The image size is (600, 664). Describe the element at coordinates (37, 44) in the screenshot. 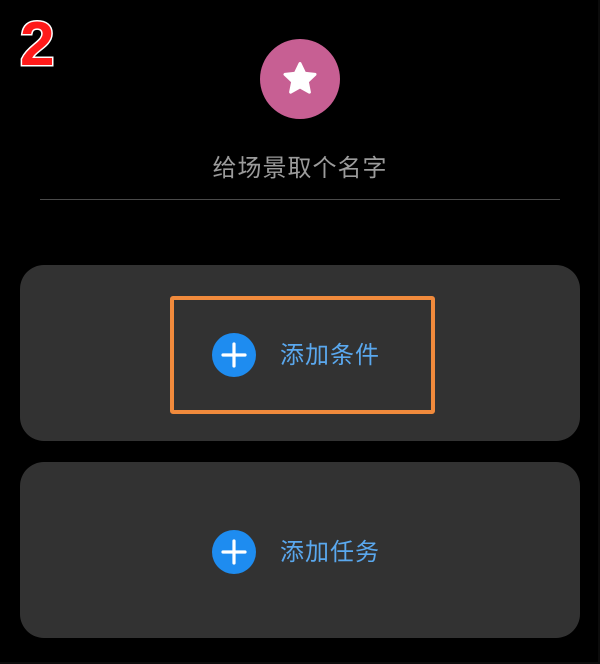

I see `step-number-badge: 2` at that location.